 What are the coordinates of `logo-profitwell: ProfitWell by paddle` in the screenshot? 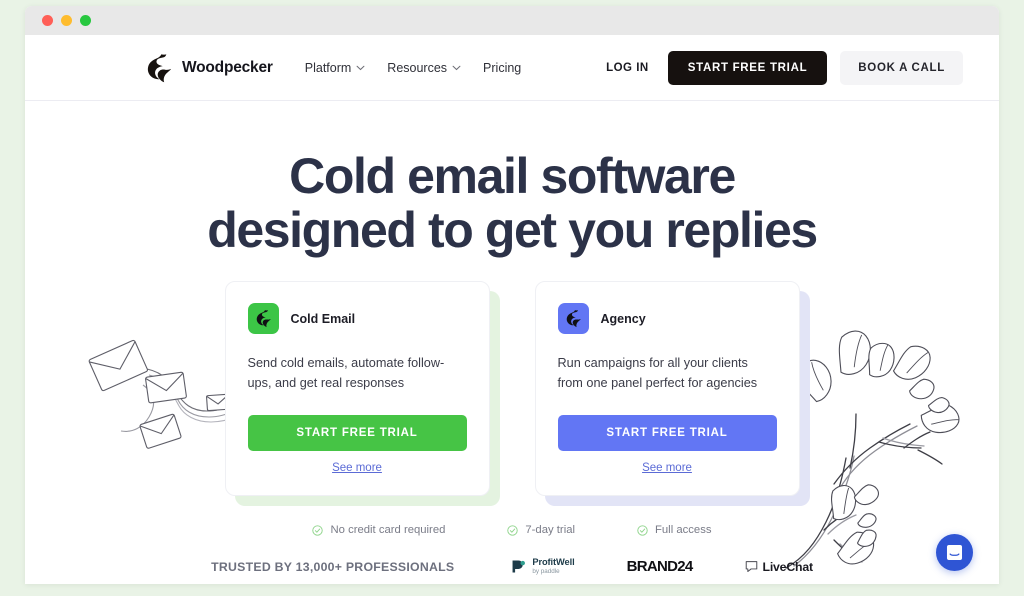 It's located at (542, 566).